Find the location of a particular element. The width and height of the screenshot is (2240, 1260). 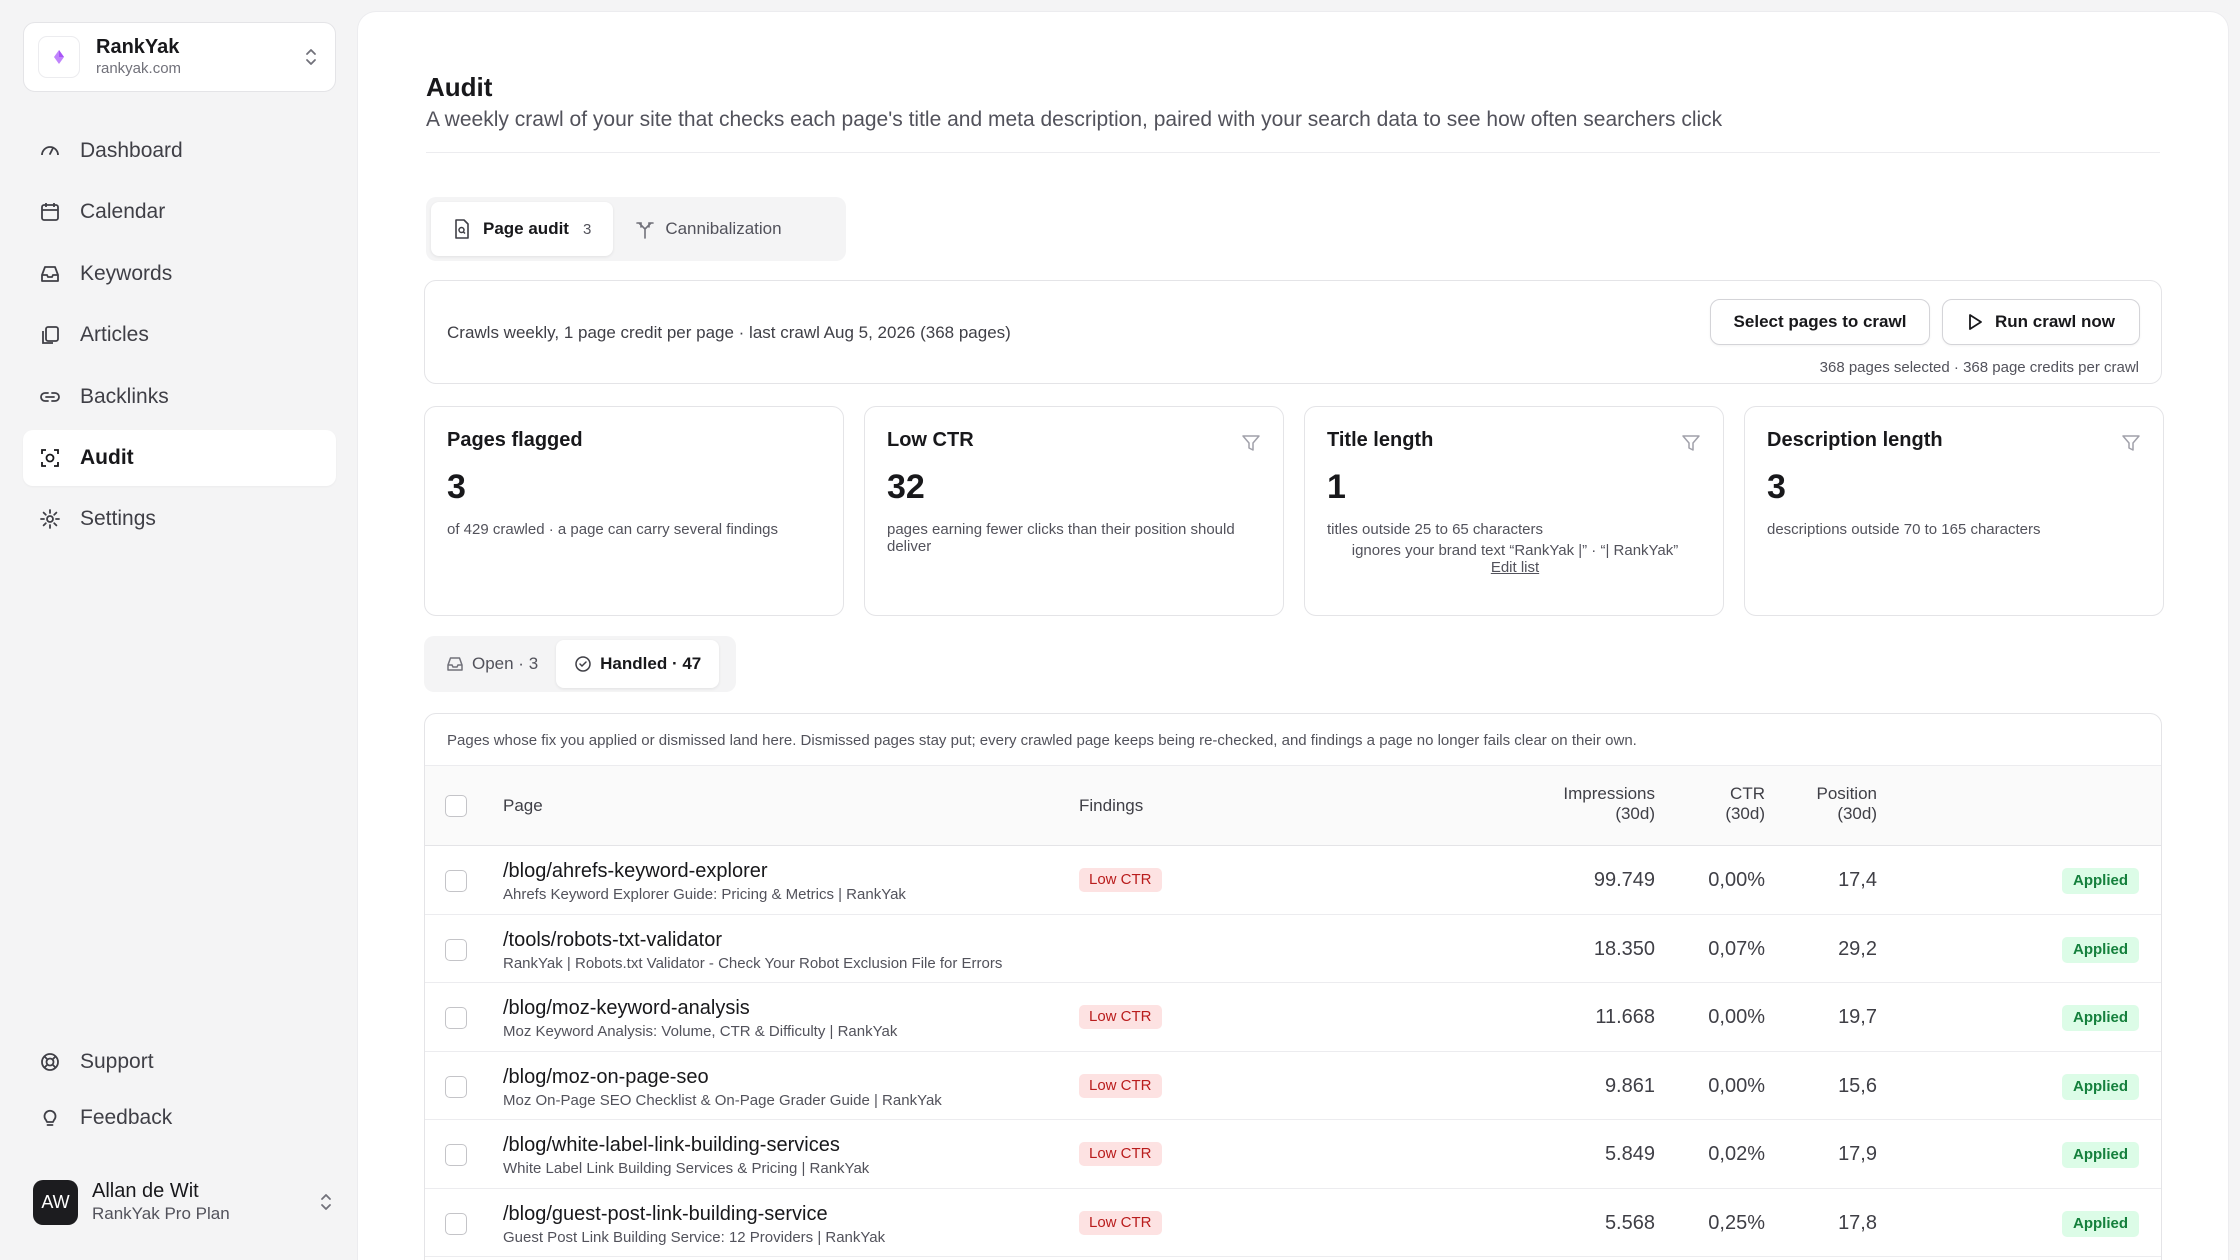

card-title: Low CTR is located at coordinates (930, 440).